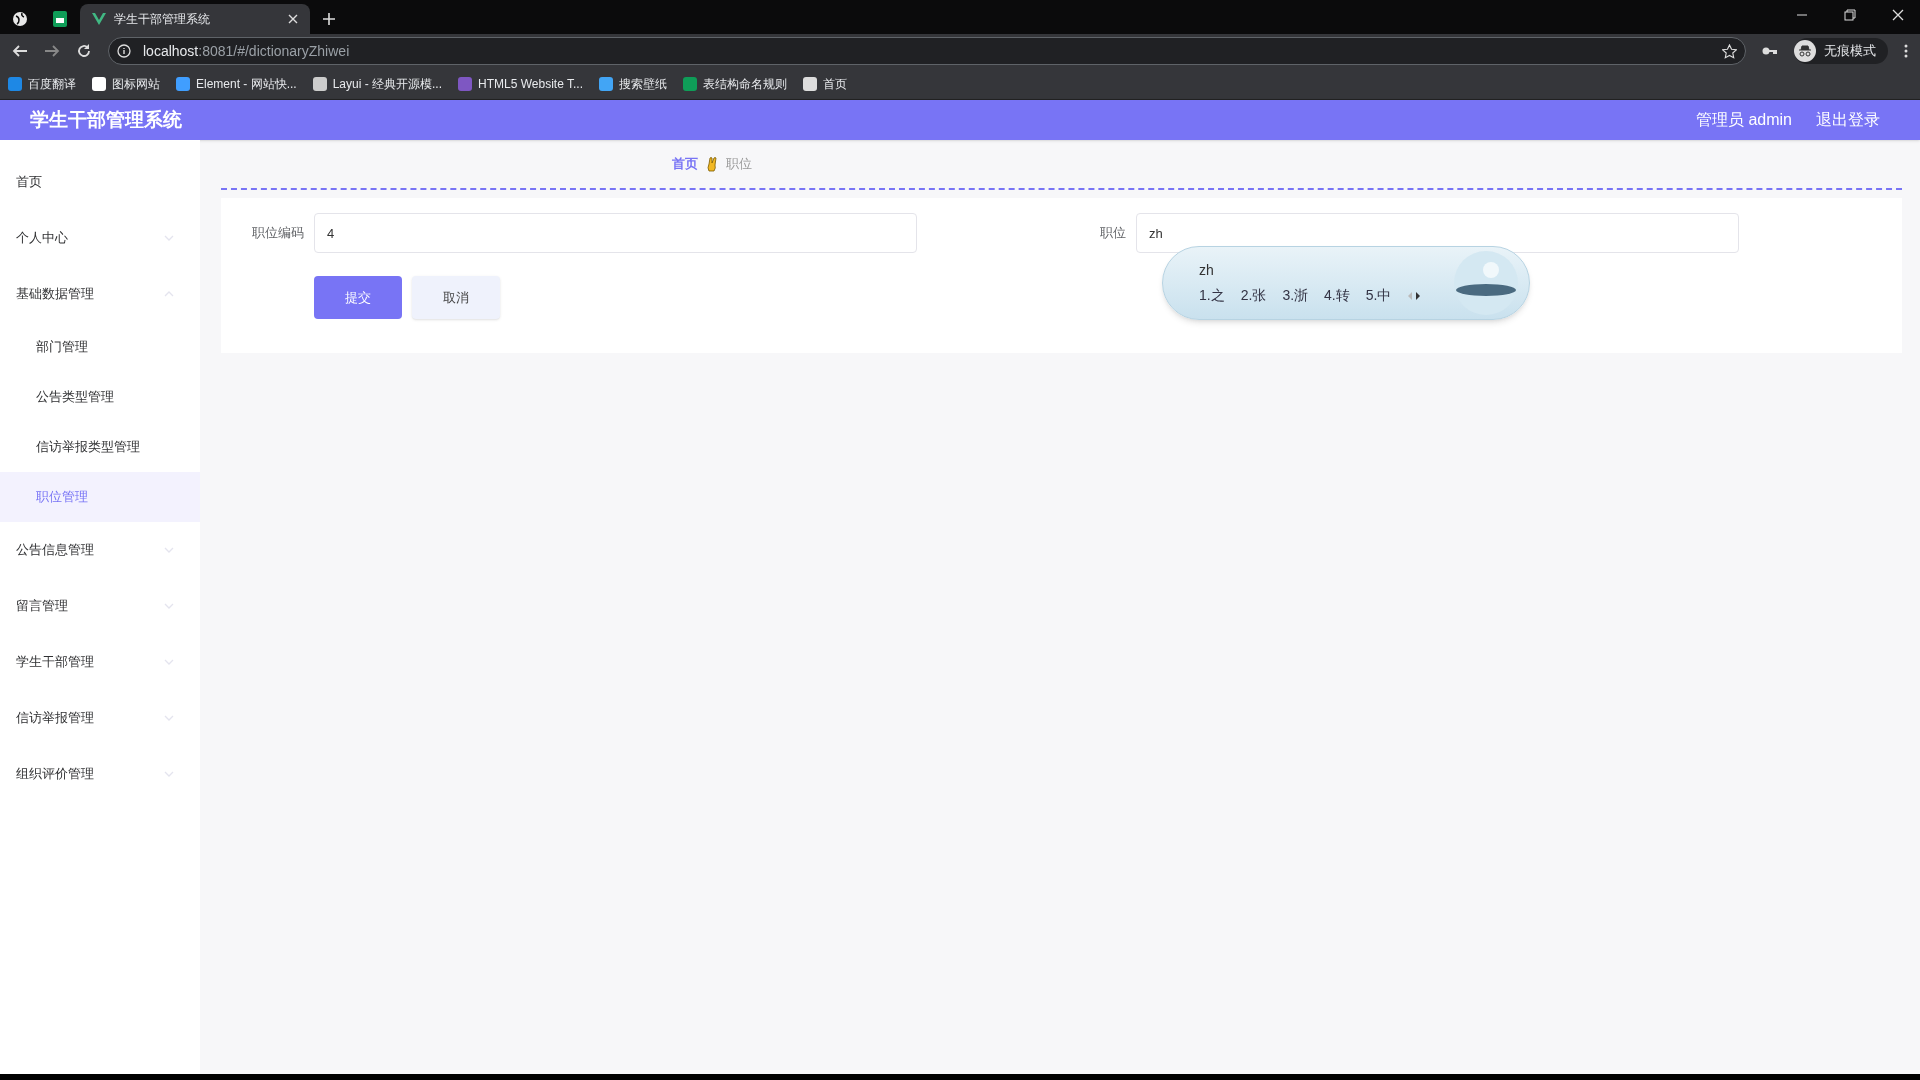 This screenshot has width=1920, height=1080. I want to click on star-icon, so click(1729, 51).